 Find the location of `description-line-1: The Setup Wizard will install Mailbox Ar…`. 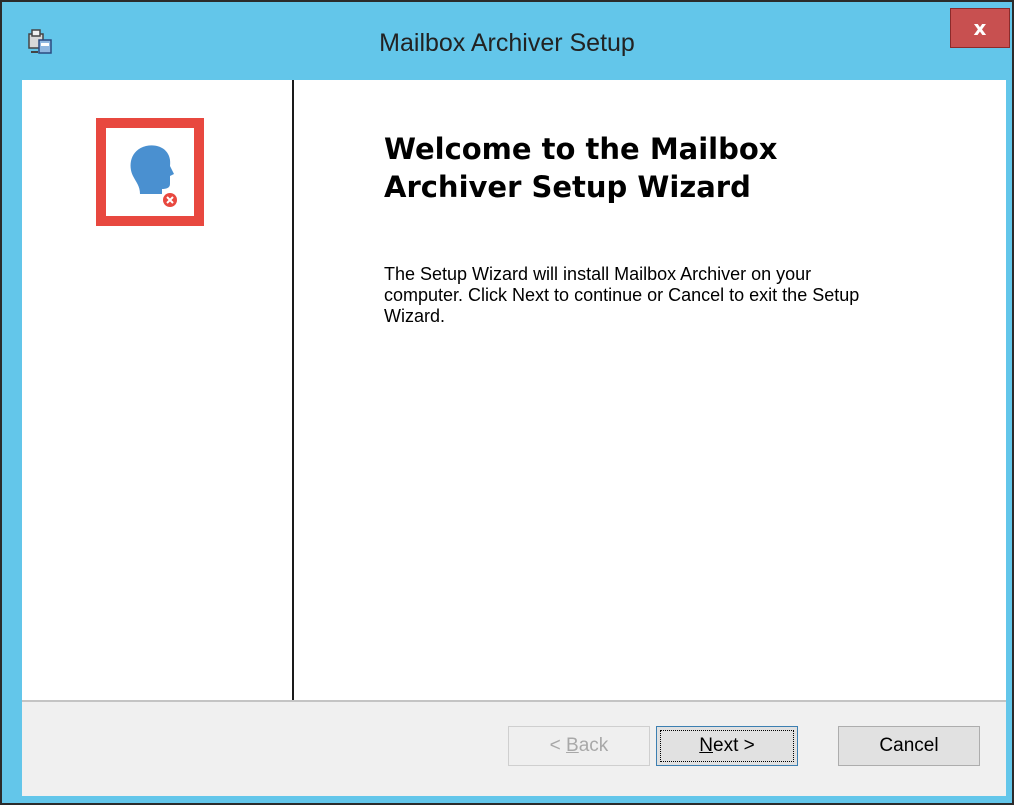

description-line-1: The Setup Wizard will install Mailbox Ar… is located at coordinates (598, 274).